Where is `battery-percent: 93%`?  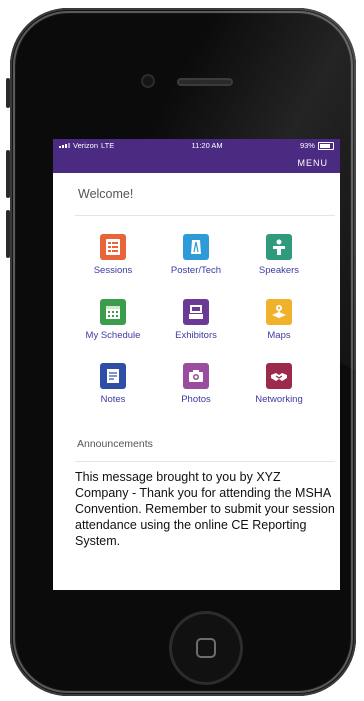 battery-percent: 93% is located at coordinates (307, 145).